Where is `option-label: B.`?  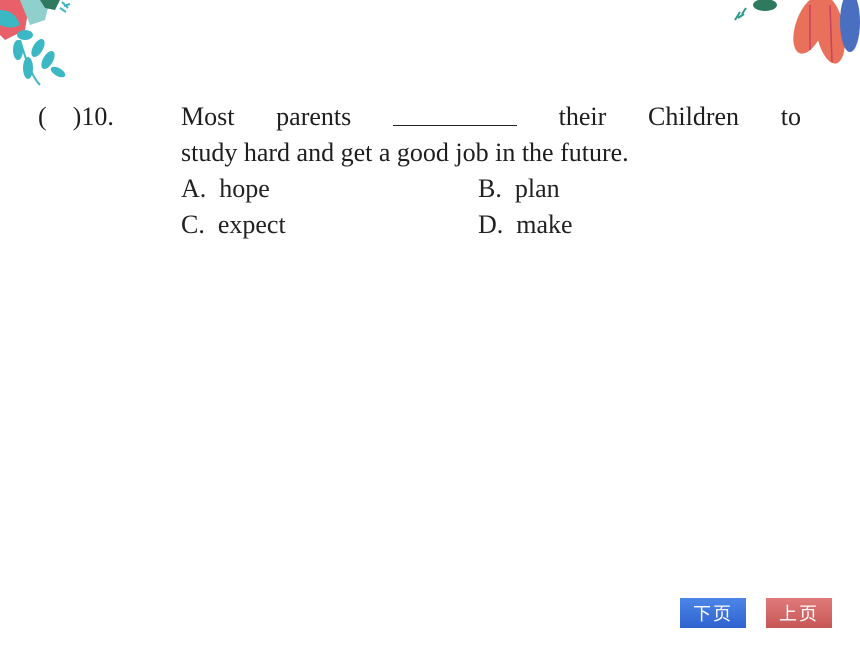 option-label: B. is located at coordinates (490, 188).